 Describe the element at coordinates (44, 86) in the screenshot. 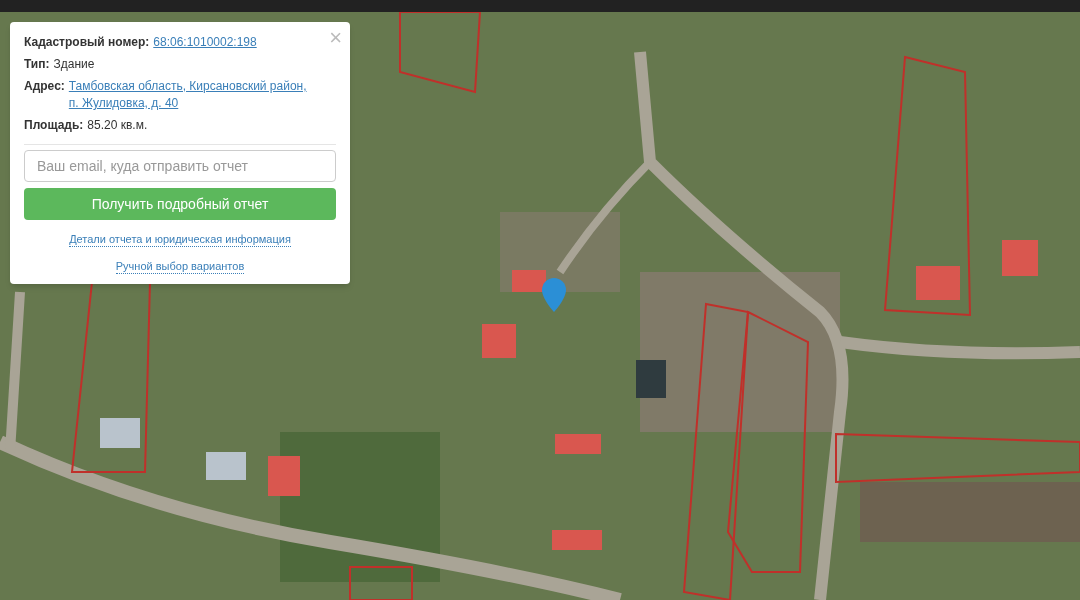

I see `field-label: Адрес:` at that location.